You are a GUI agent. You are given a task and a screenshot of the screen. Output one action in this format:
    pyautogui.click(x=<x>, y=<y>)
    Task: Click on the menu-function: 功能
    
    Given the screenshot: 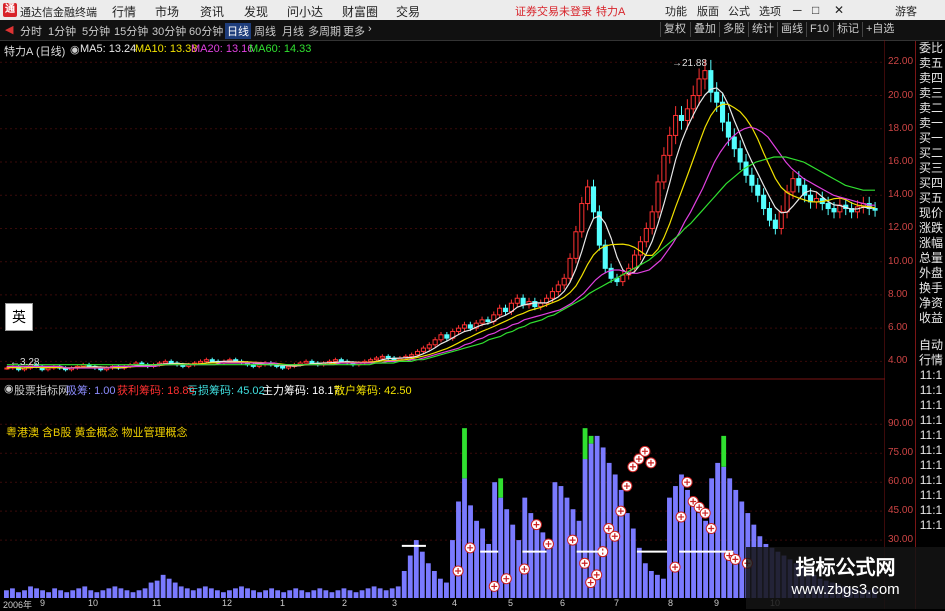 What is the action you would take?
    pyautogui.click(x=676, y=11)
    